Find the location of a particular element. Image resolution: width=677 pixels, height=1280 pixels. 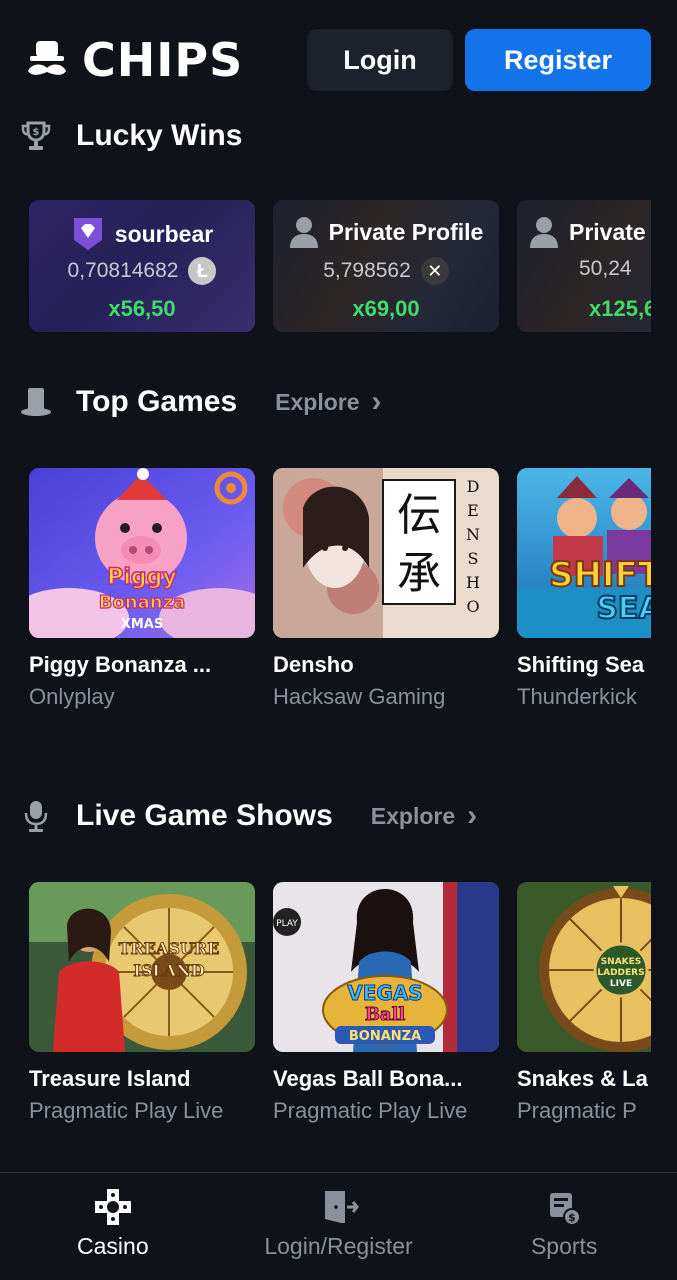

svg-text: D is located at coordinates (473, 486).